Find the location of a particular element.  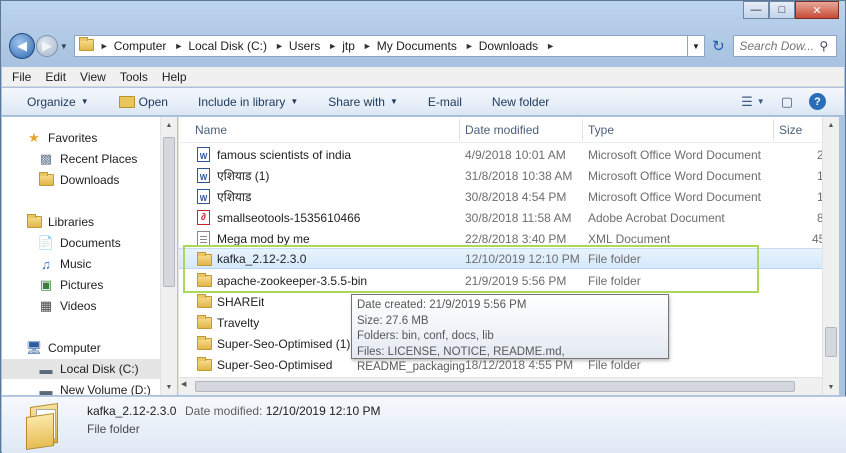

nav-documents-label: Documents is located at coordinates (90, 243).